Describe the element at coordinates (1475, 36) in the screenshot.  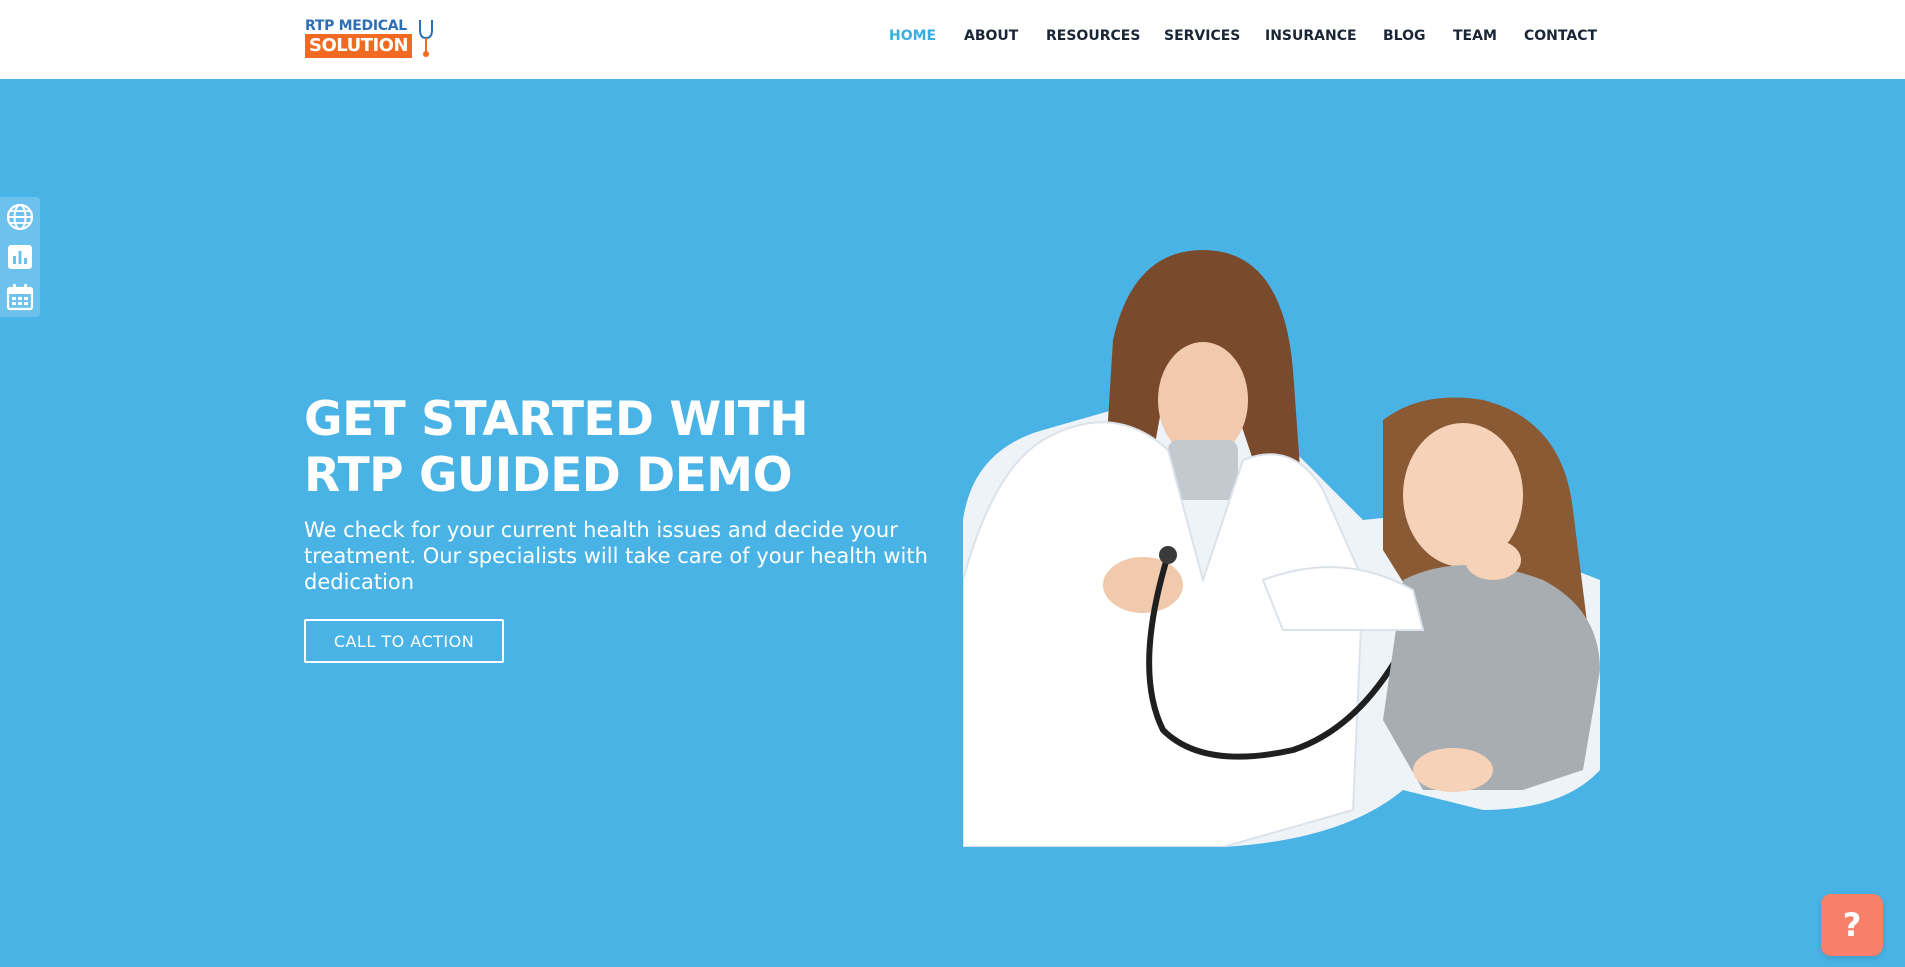
I see `nav-item-team: TEAM` at that location.